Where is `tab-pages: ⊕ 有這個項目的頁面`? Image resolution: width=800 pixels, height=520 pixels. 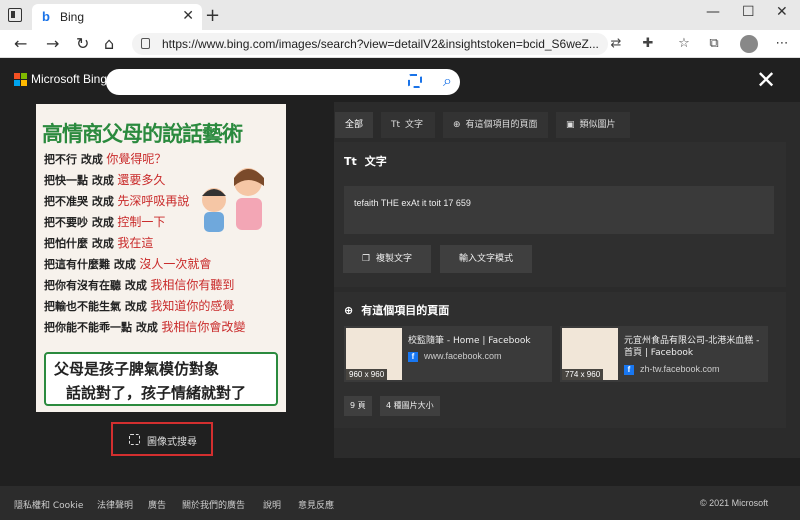
tab-pages: ⊕ 有這個項目的頁面 is located at coordinates (495, 125).